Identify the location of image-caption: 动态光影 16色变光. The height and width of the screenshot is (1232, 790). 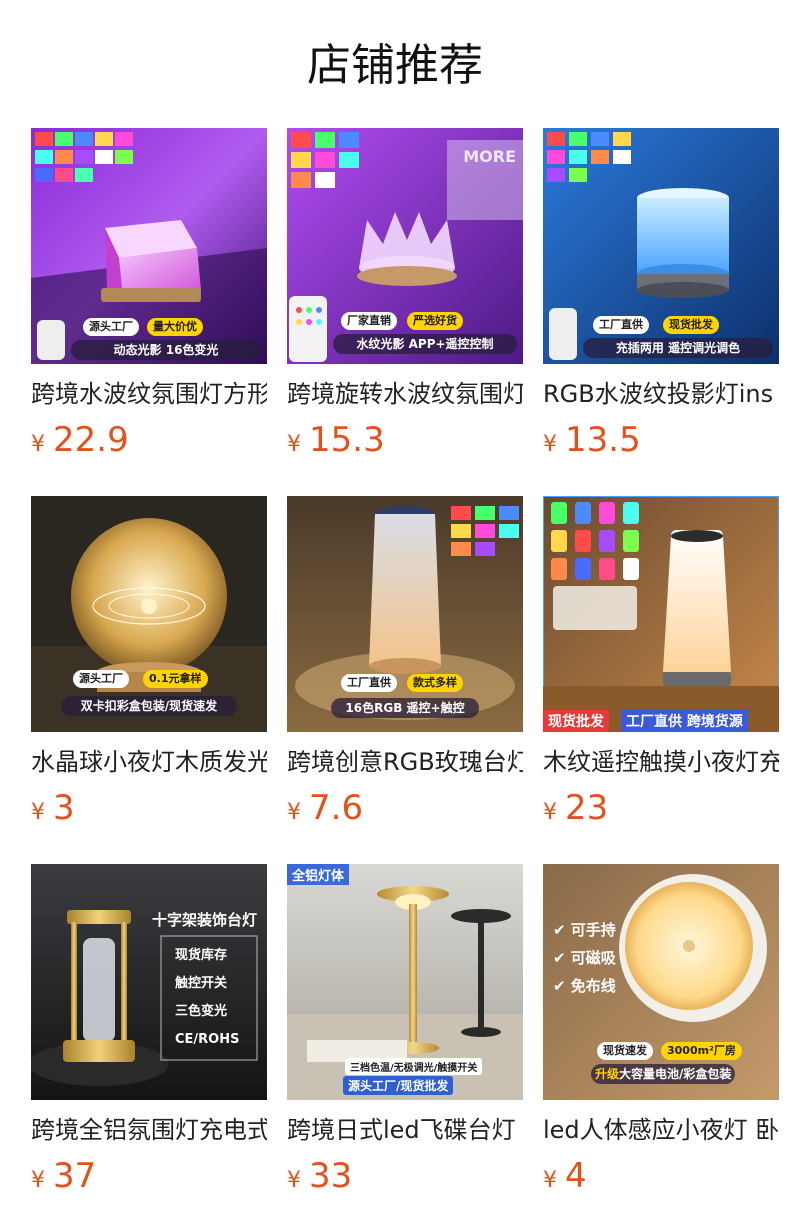
(166, 350).